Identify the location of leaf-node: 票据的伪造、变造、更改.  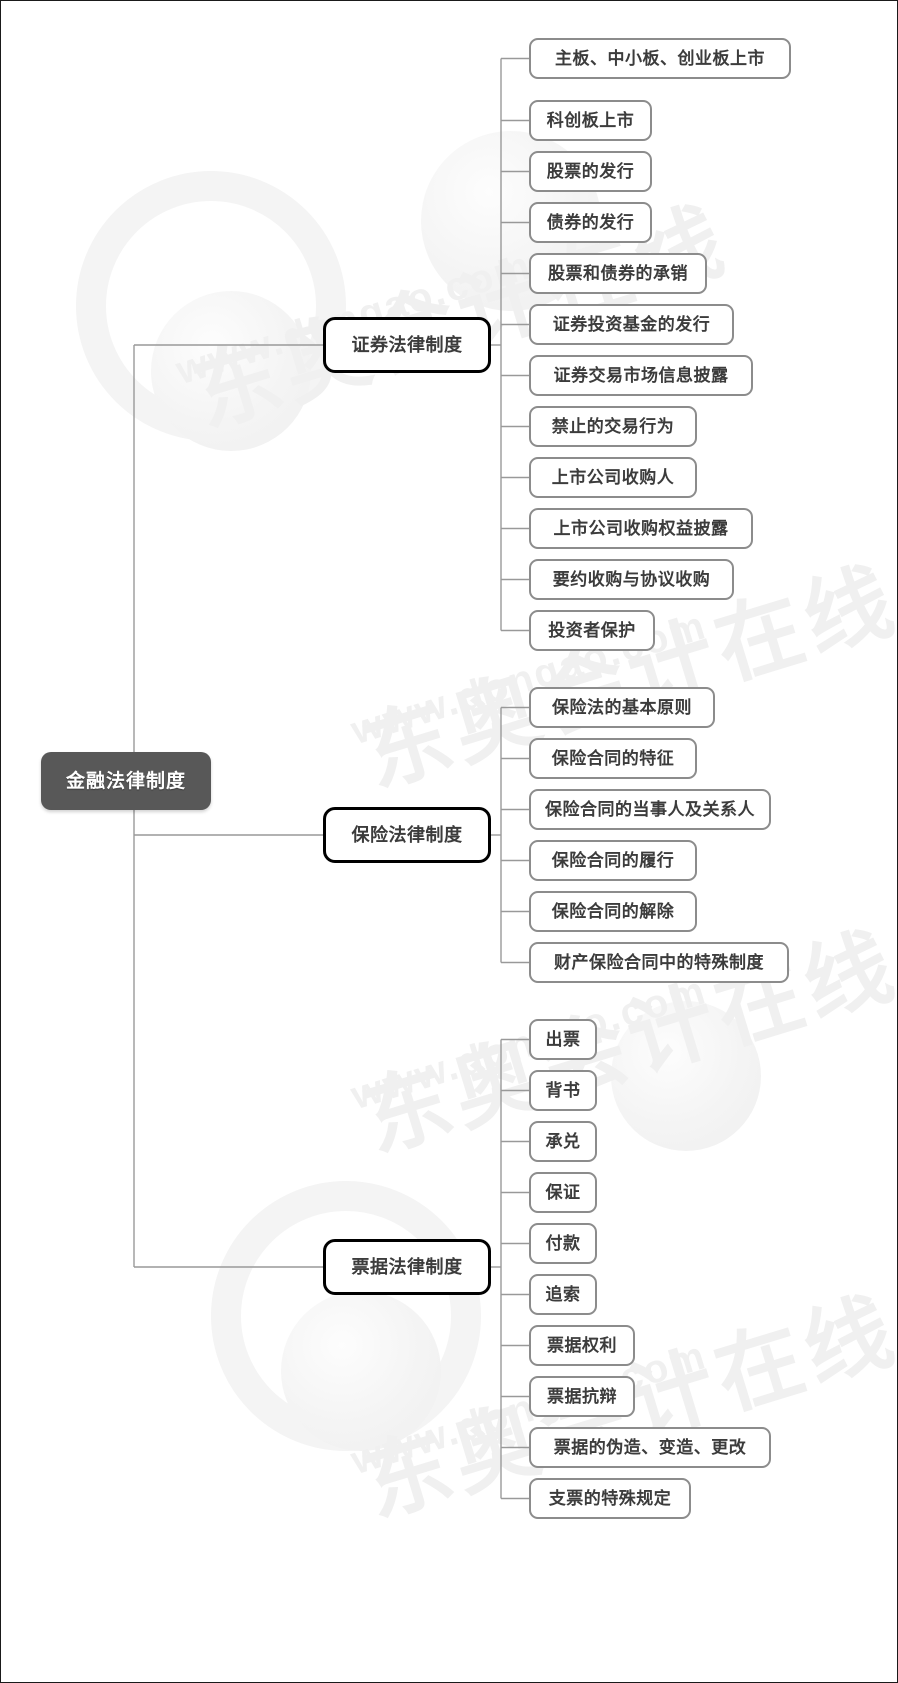
(650, 1447).